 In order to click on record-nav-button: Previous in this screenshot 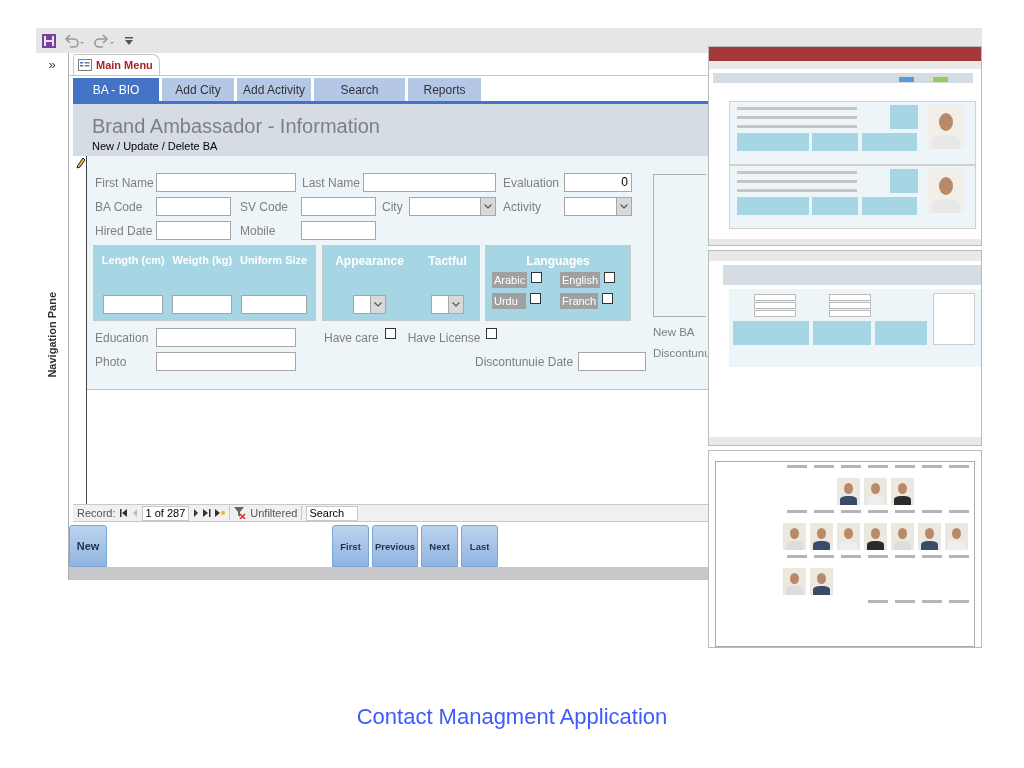, I will do `click(395, 546)`.